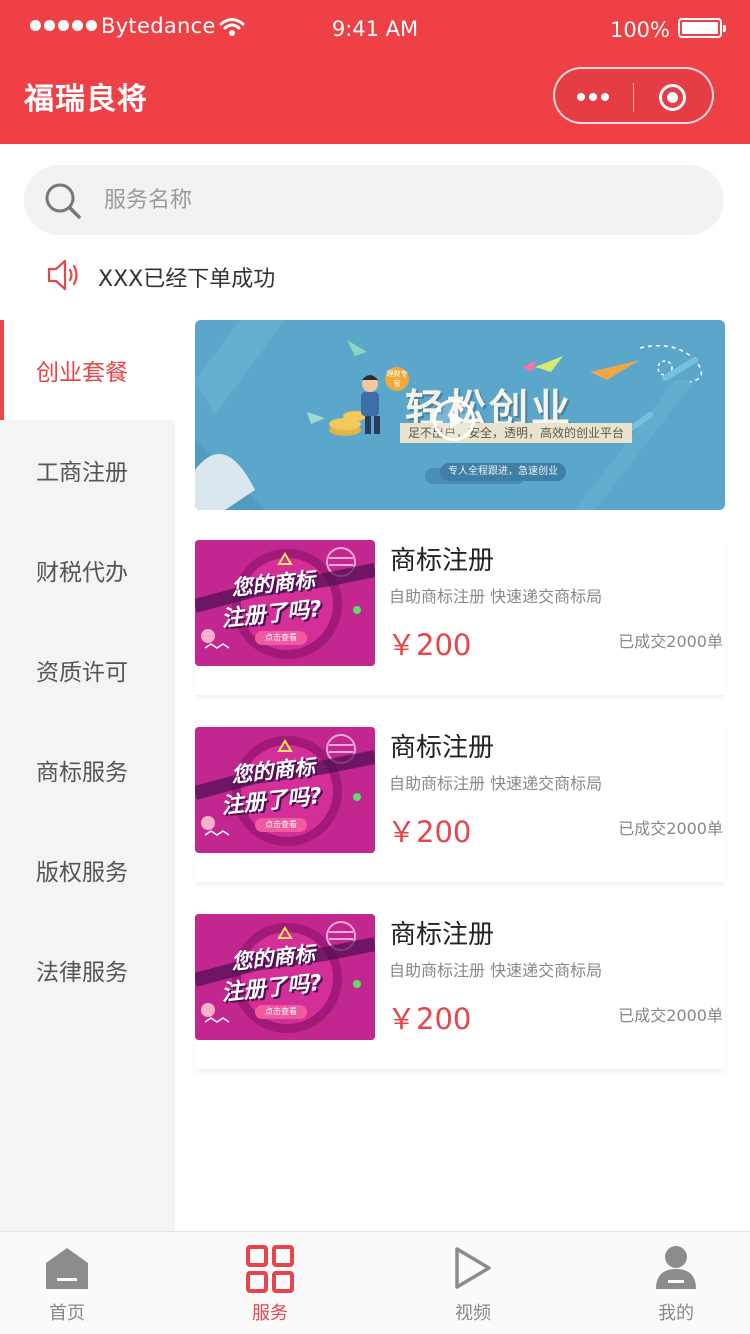  I want to click on play-icon, so click(473, 1268).